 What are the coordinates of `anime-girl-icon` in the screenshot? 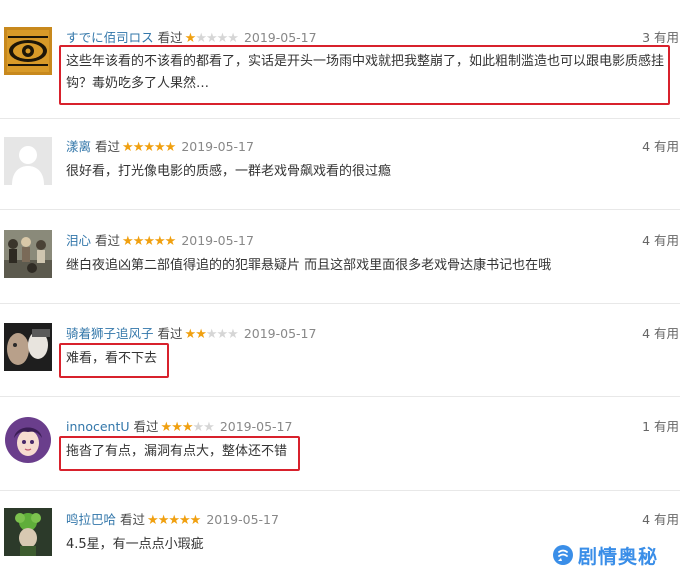 It's located at (28, 440).